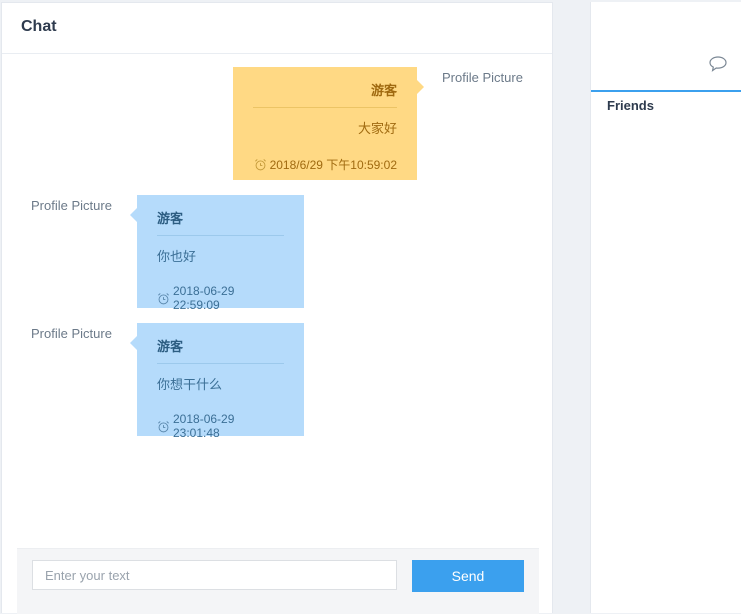 The height and width of the screenshot is (614, 741). I want to click on message-bubble-outgoing: 游客 大家好 2018/6/29 下午10:59:02, so click(328, 123).